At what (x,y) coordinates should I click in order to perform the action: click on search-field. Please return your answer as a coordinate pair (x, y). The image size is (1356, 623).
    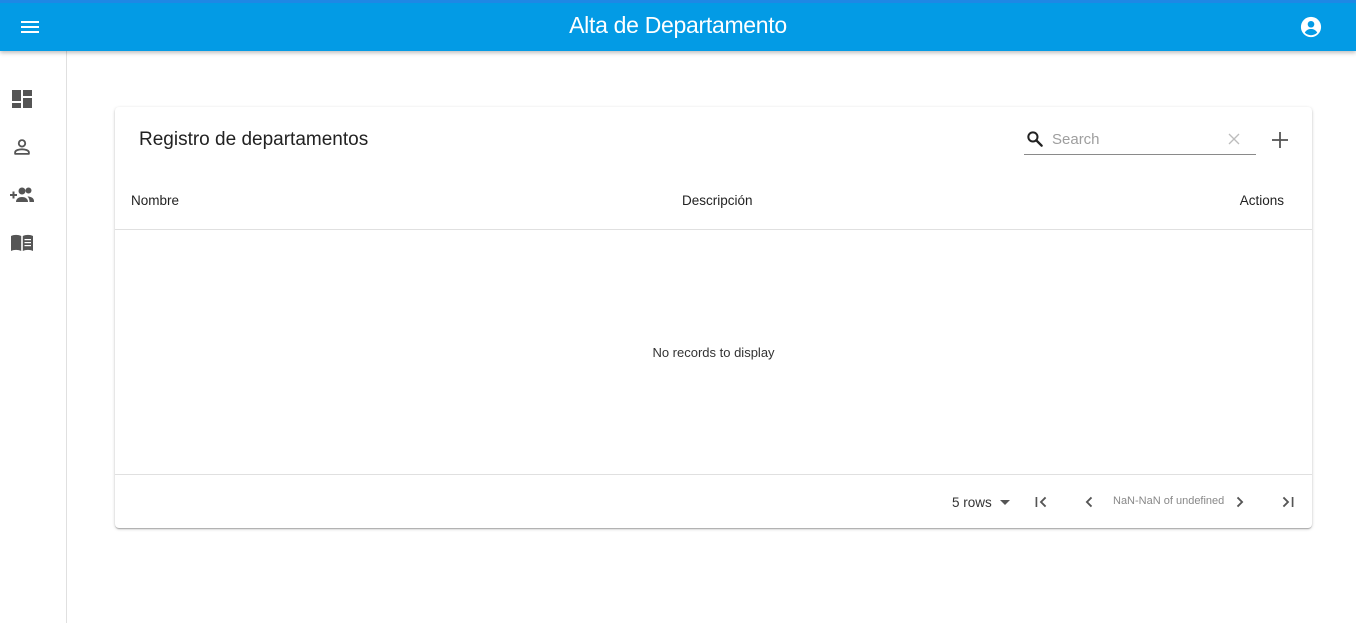
    Looking at the image, I should click on (1140, 139).